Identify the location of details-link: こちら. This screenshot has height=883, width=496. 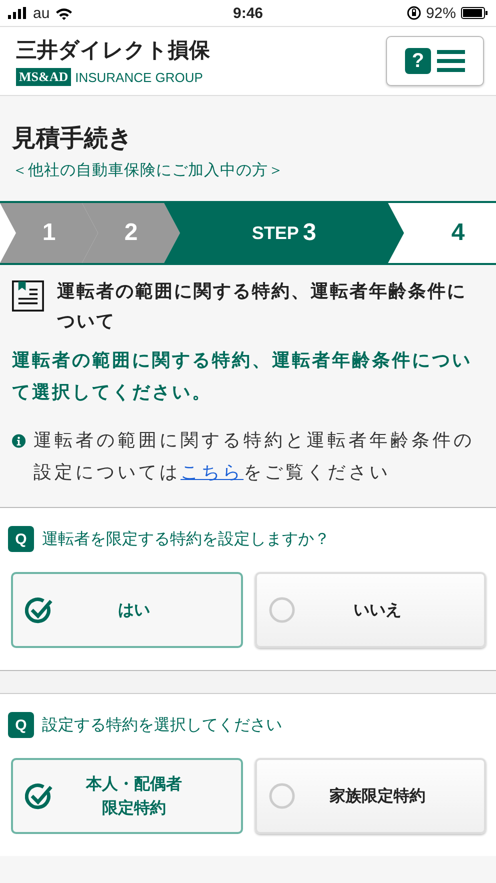
(212, 472).